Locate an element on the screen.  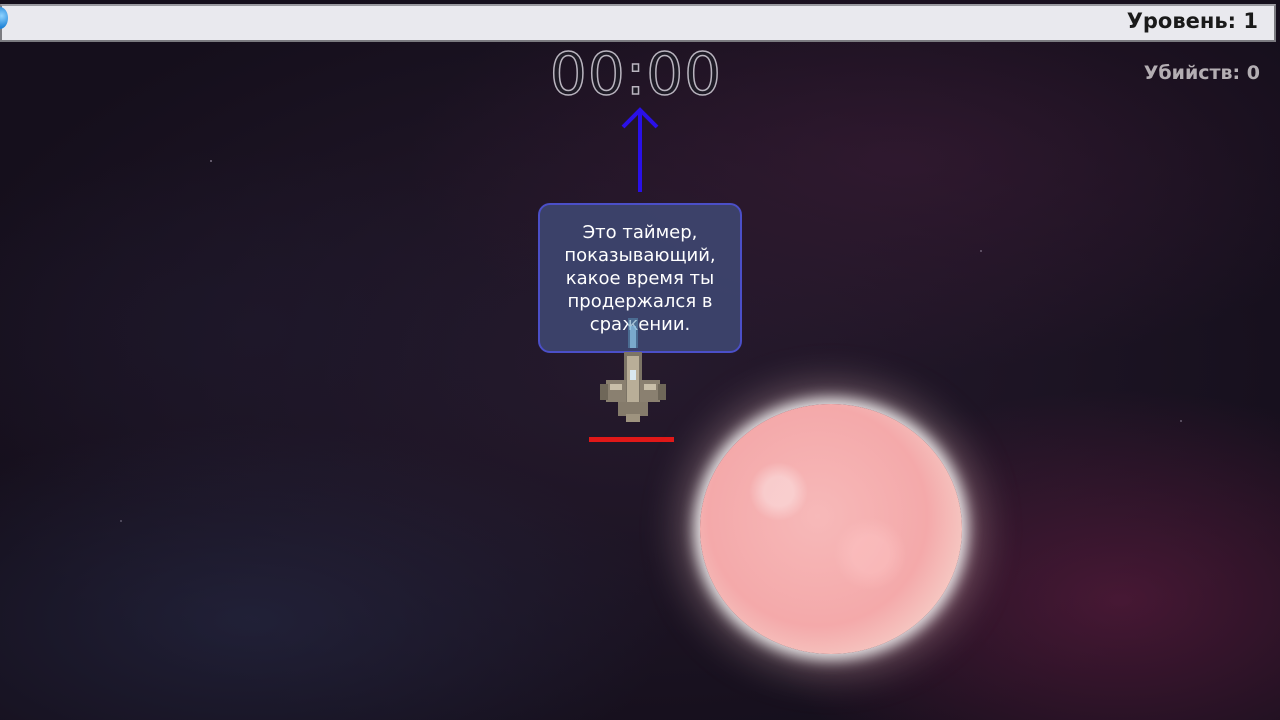
player-health-bar is located at coordinates (631, 439).